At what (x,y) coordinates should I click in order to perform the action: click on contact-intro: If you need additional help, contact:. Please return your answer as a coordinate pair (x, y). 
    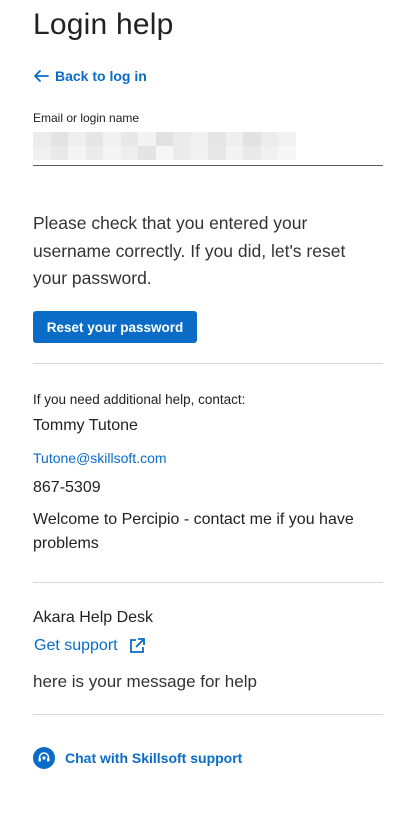
    Looking at the image, I should click on (139, 399).